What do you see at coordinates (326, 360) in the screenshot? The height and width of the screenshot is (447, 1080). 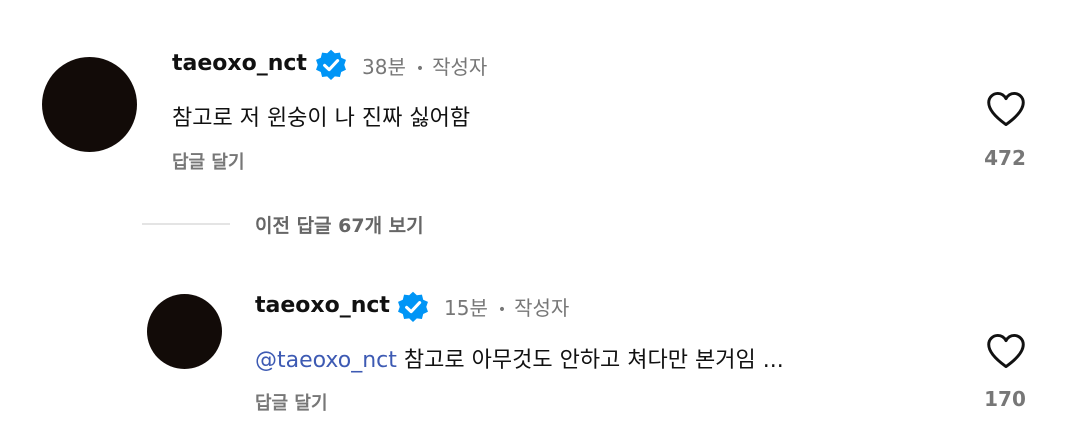 I see `mention-link: @taeoxo_nct` at bounding box center [326, 360].